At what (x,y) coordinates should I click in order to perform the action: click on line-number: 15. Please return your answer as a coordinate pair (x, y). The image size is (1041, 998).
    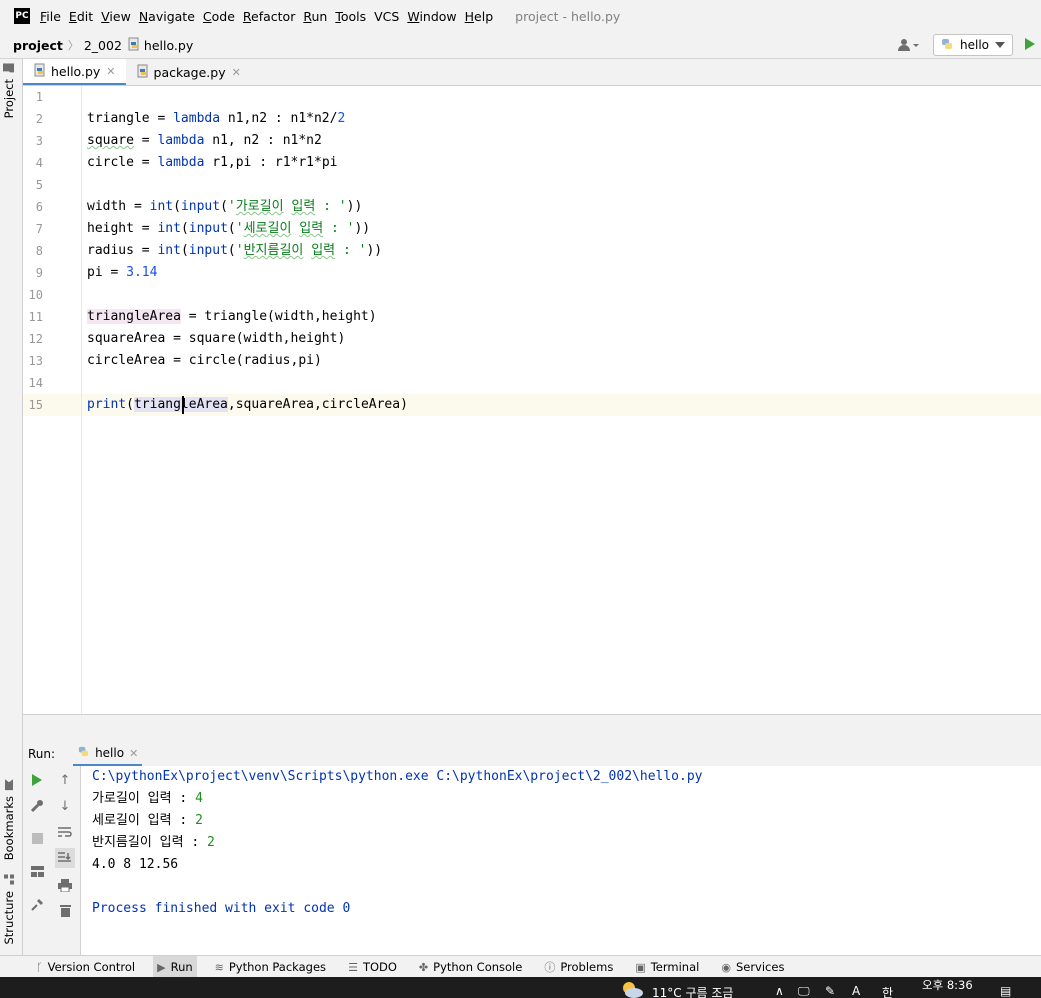
    Looking at the image, I should click on (35, 405).